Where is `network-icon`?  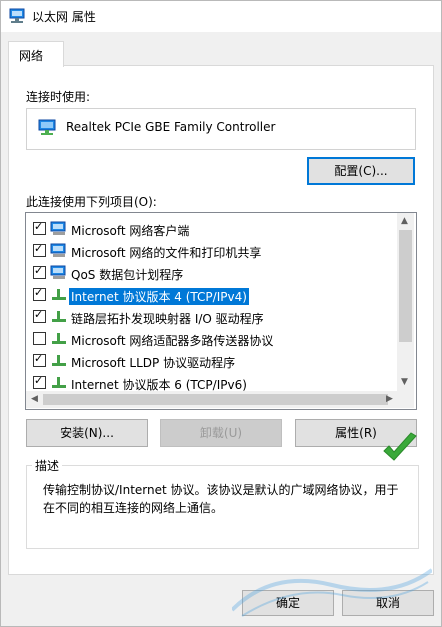
network-icon is located at coordinates (17, 17).